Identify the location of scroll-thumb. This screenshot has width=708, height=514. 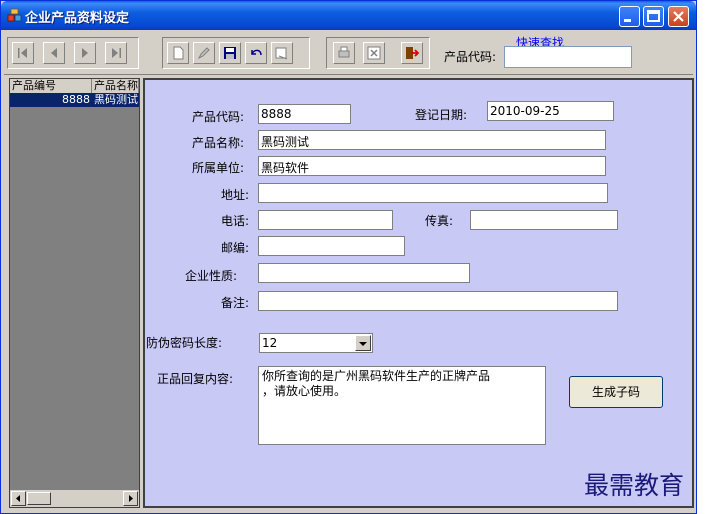
(39, 498).